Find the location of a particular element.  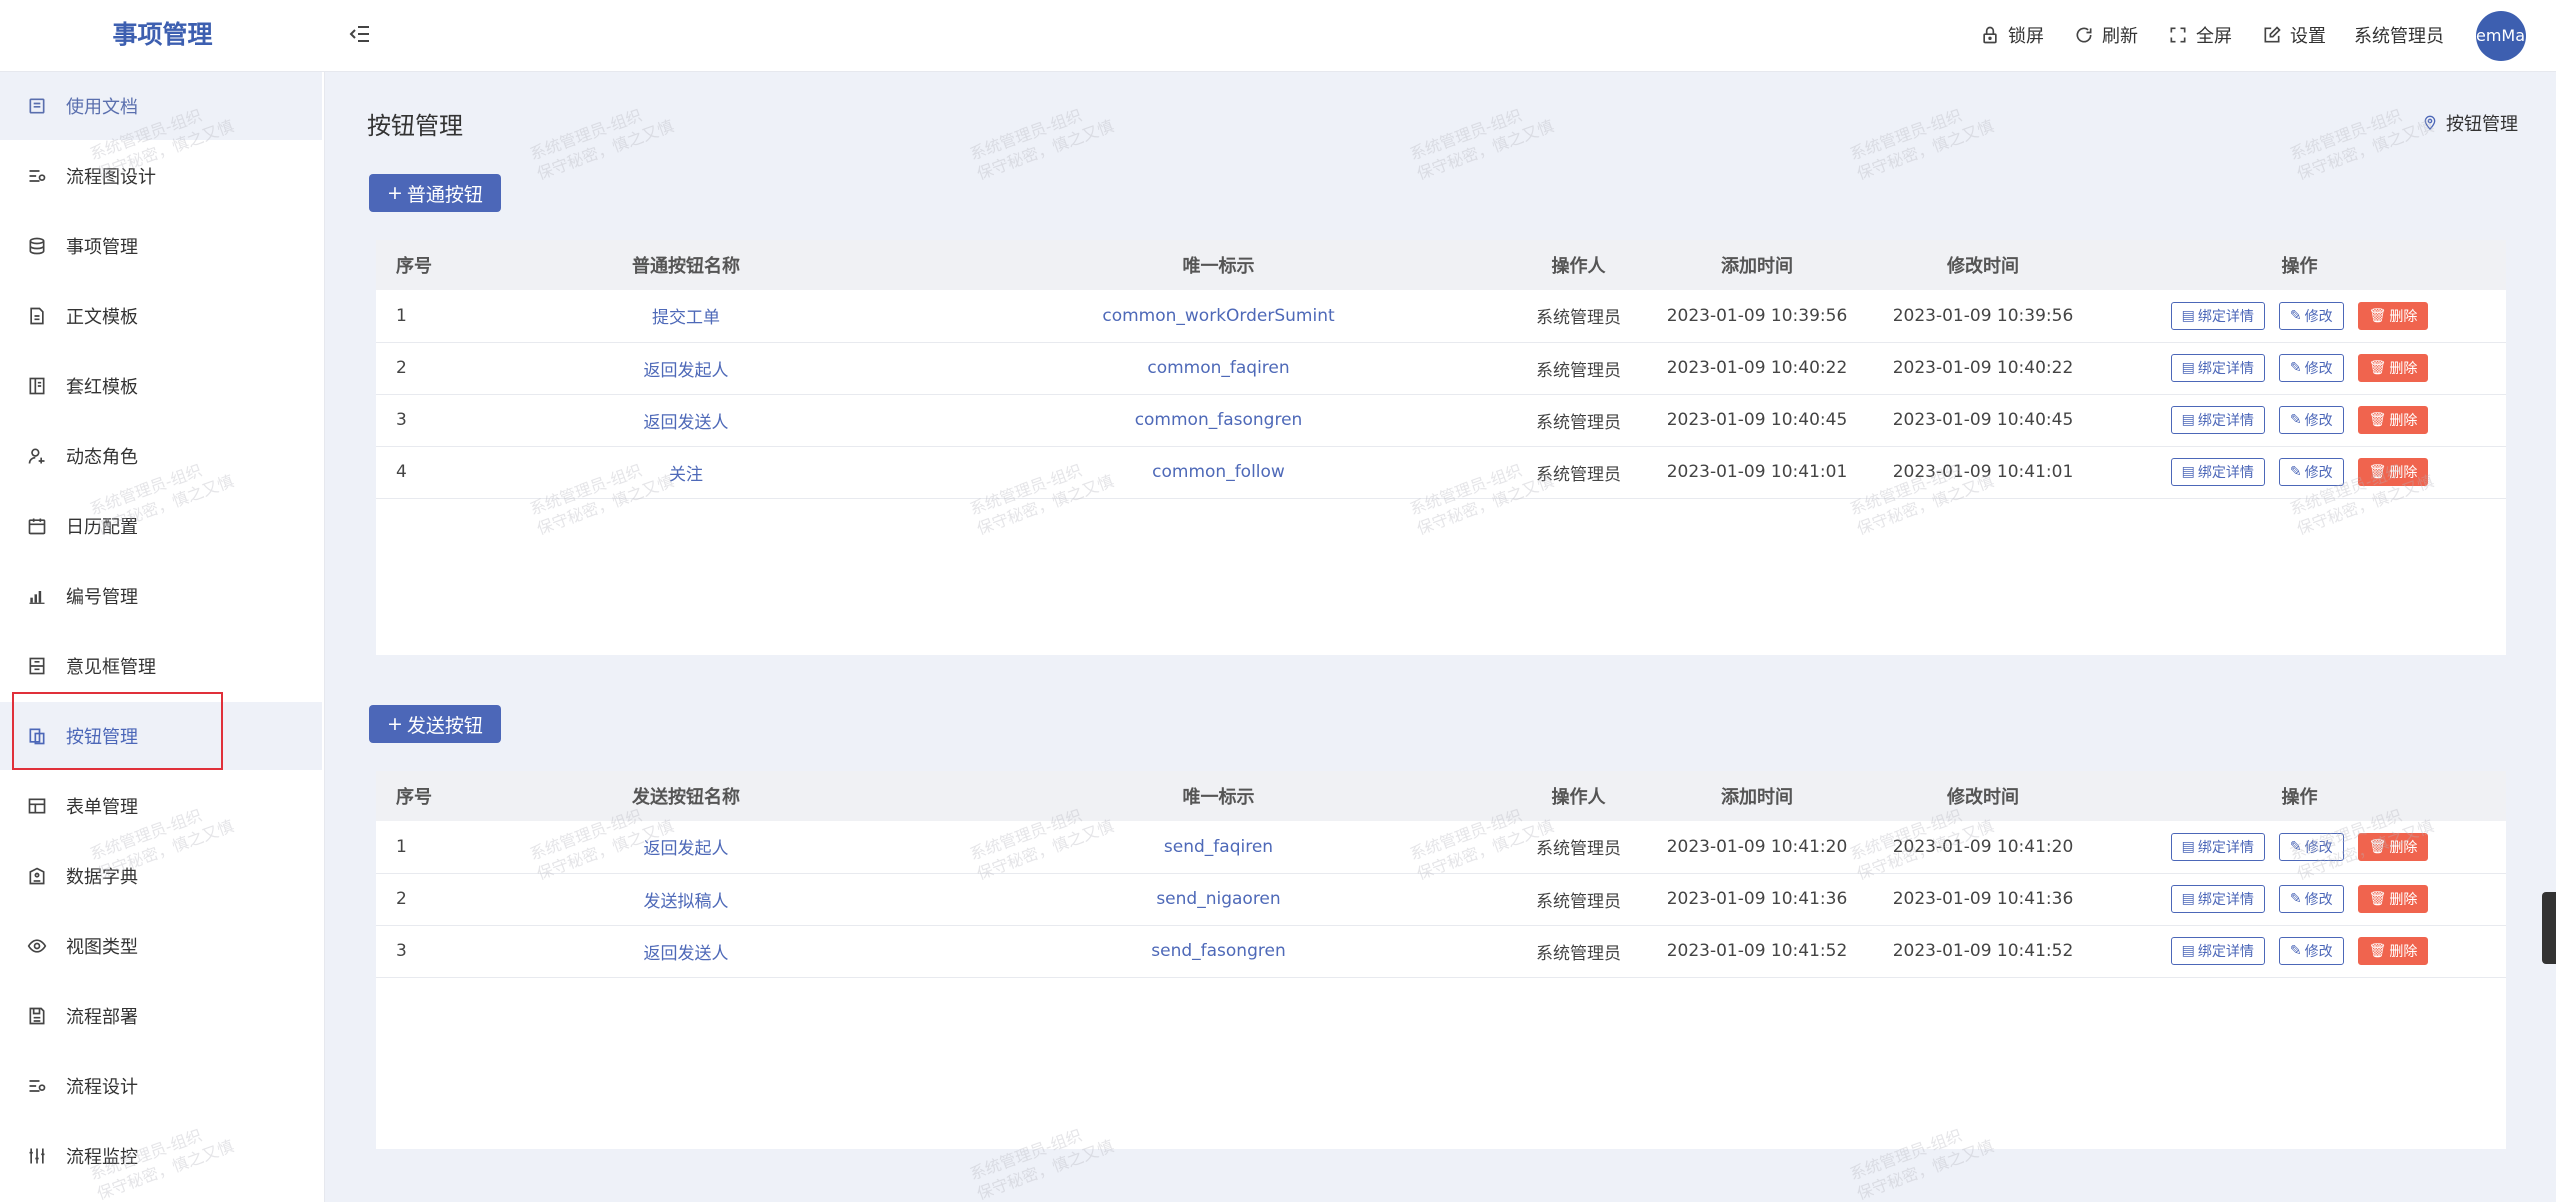

sidebar-item-matters: 事项管理 is located at coordinates (161, 246).